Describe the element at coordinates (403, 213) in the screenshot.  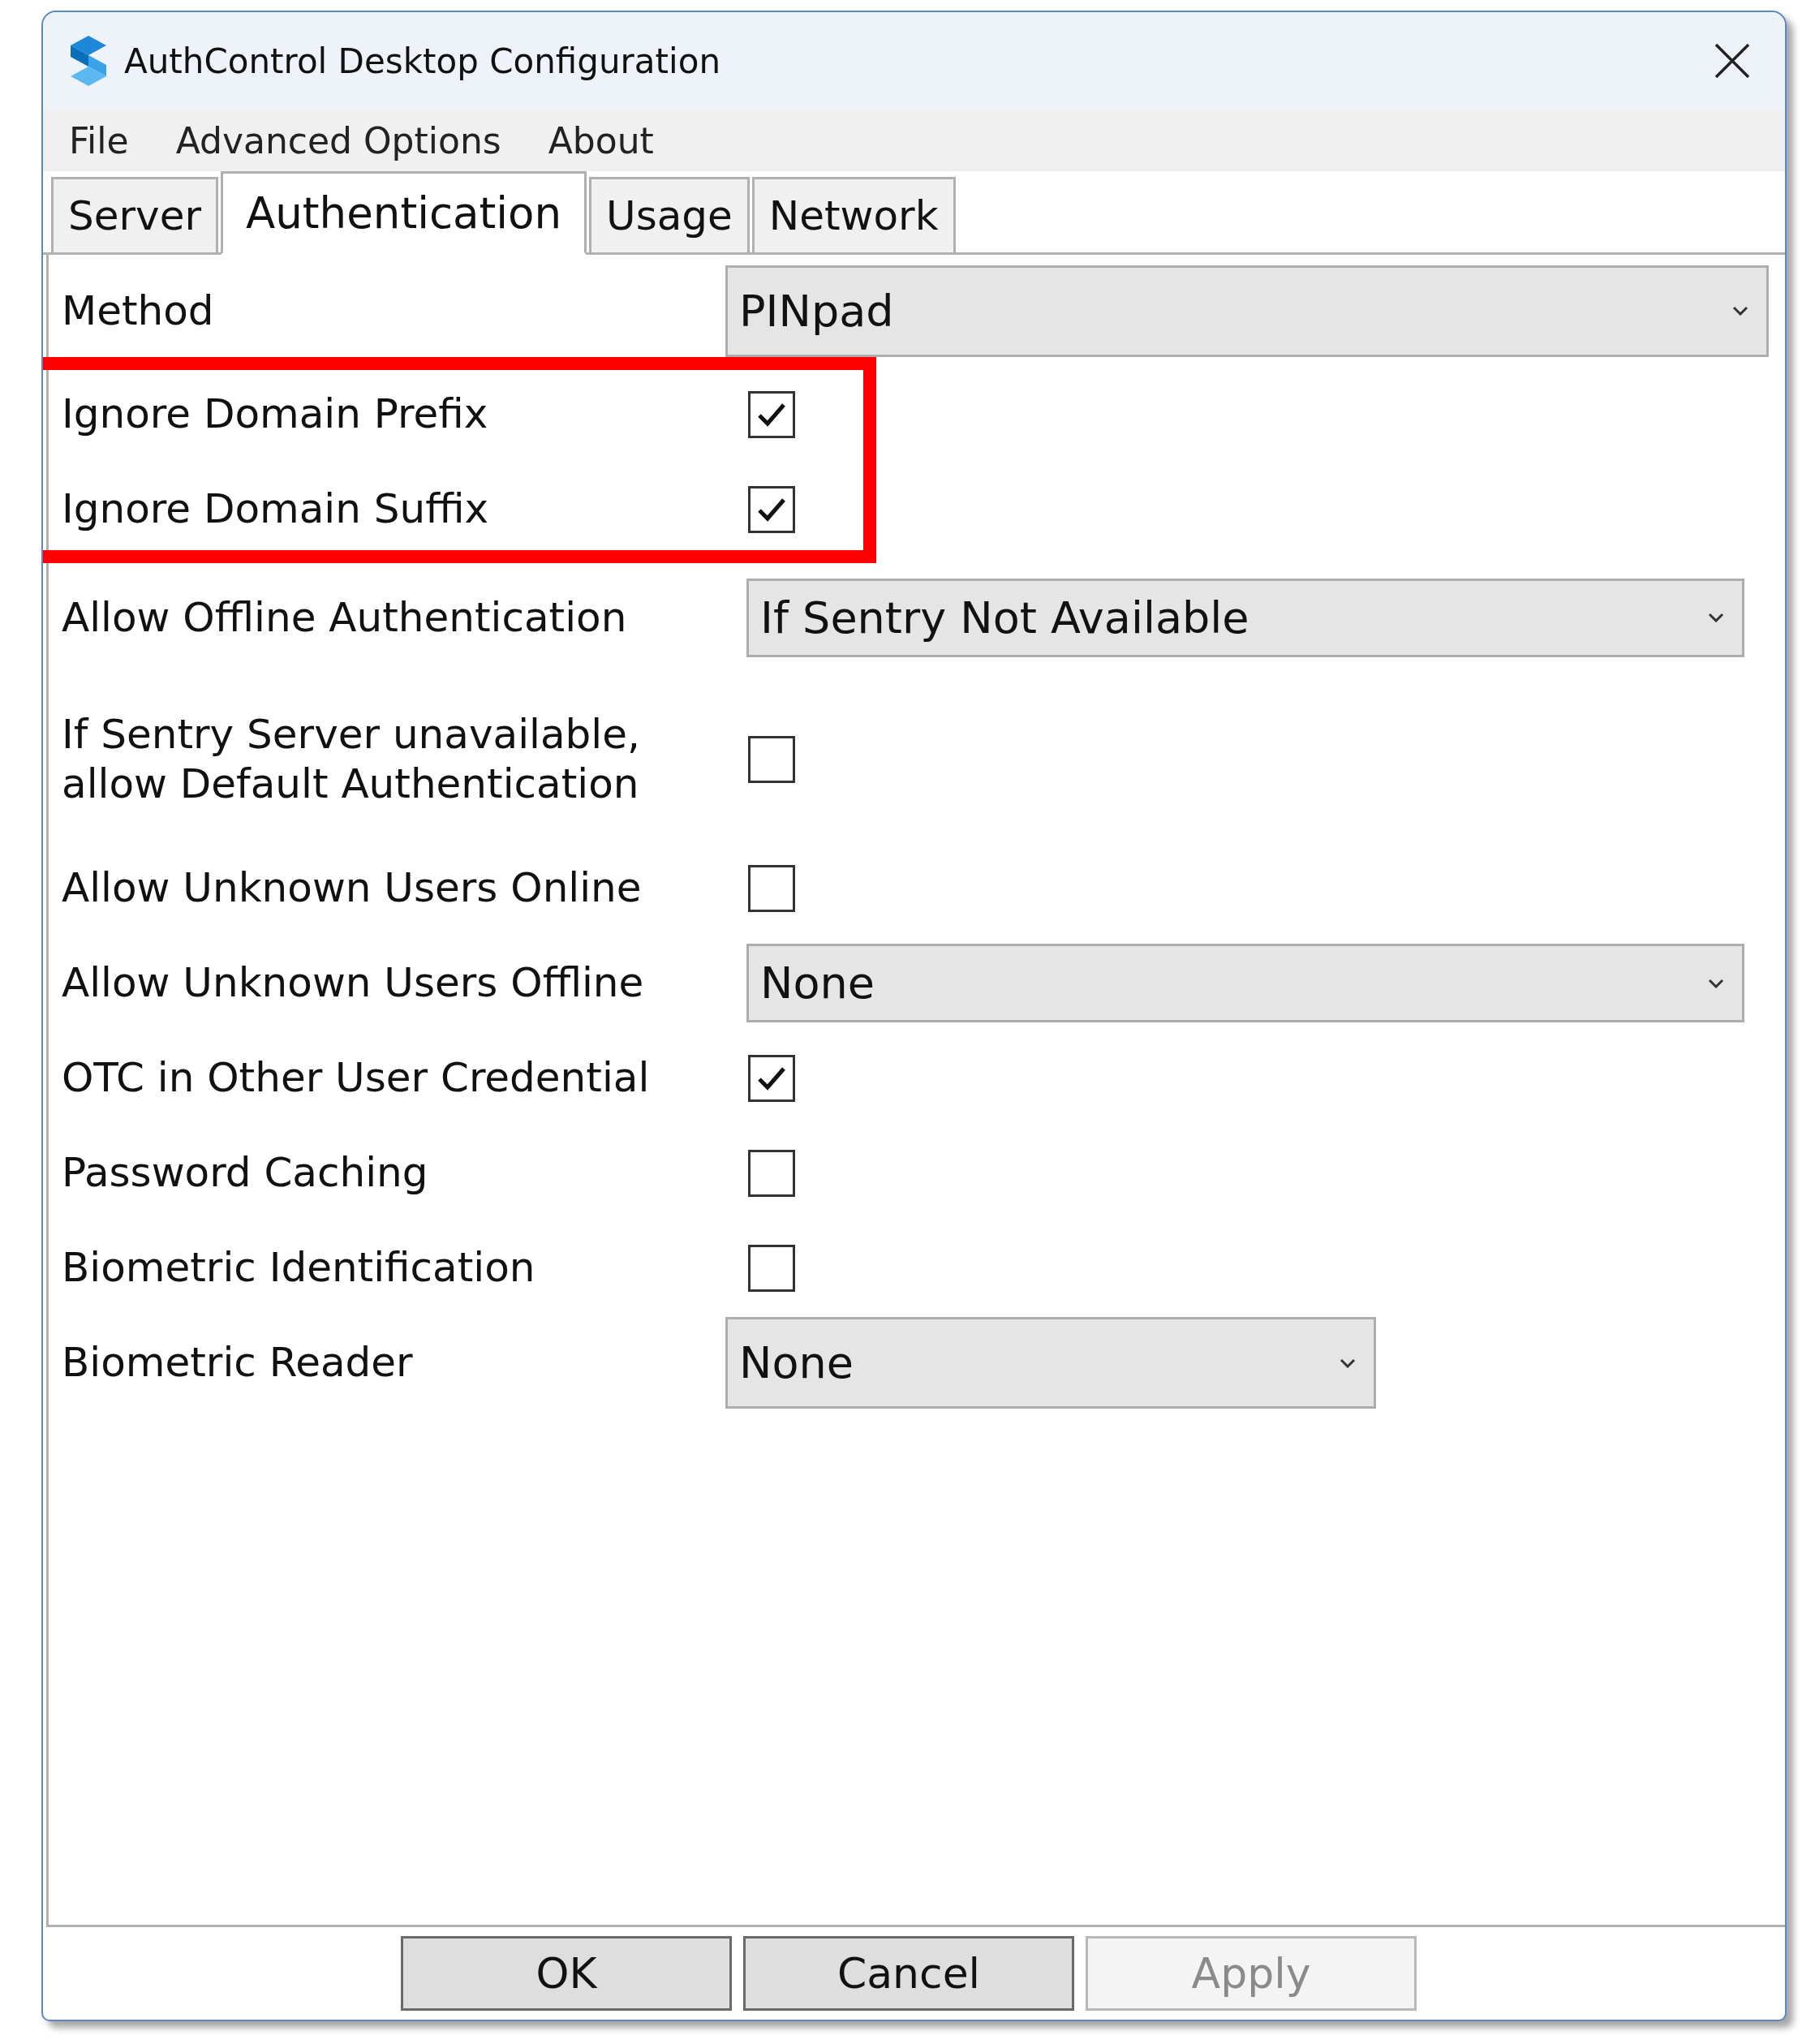
I see `tab: Authentication` at that location.